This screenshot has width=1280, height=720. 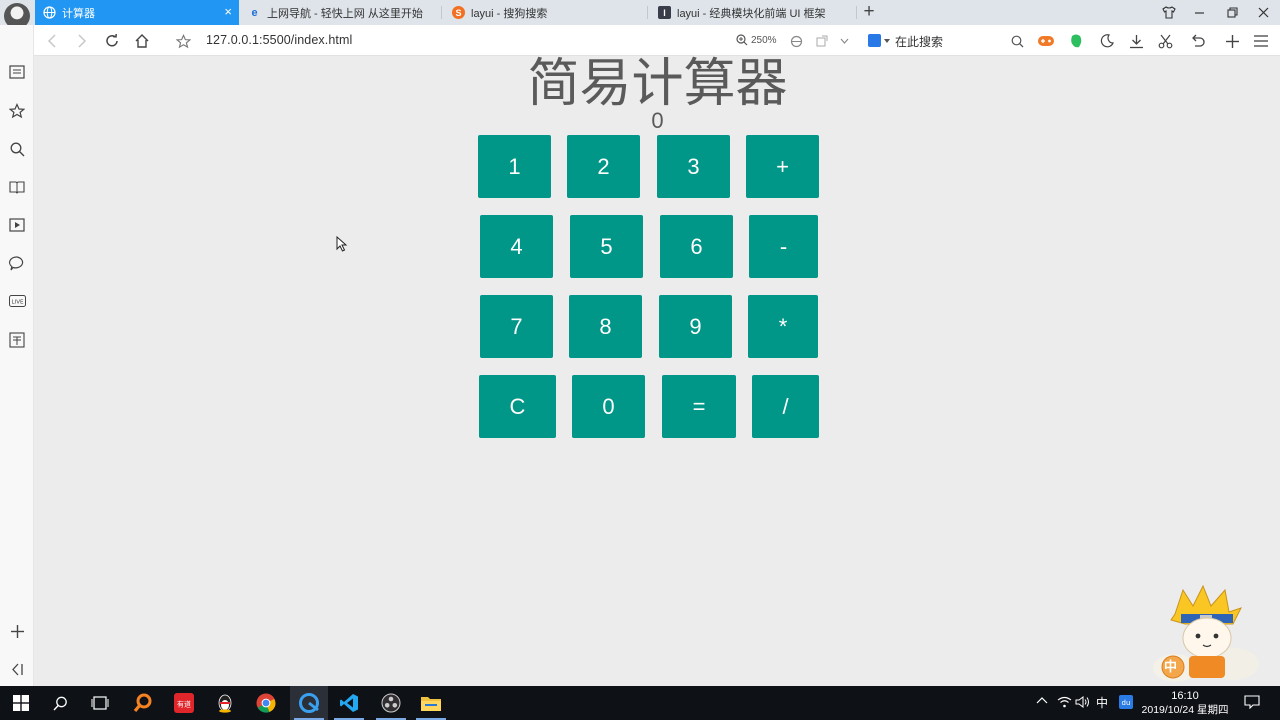 What do you see at coordinates (1263, 12) in the screenshot?
I see `close-window-button` at bounding box center [1263, 12].